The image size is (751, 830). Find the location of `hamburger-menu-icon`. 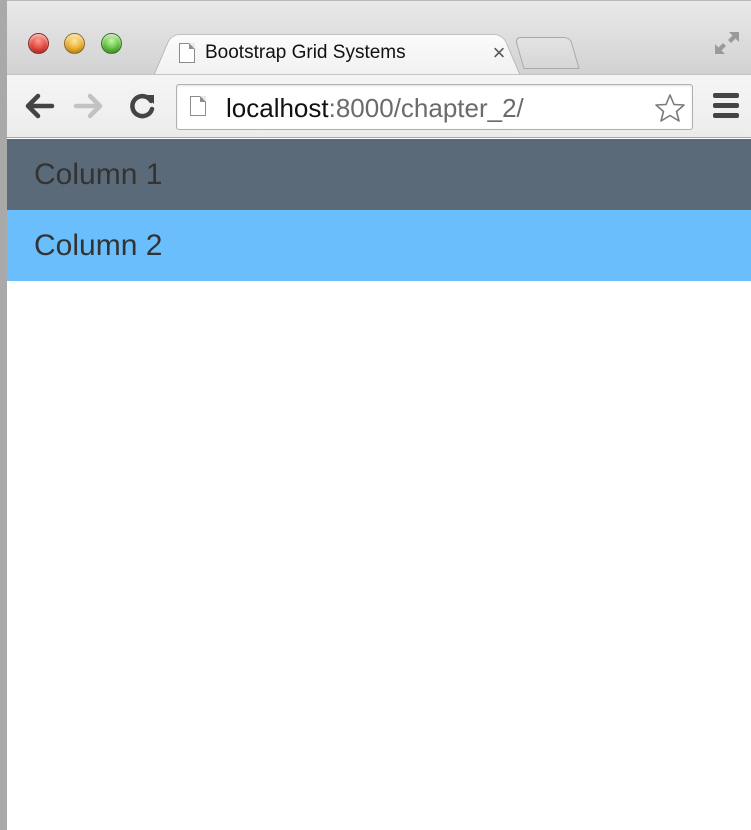

hamburger-menu-icon is located at coordinates (728, 107).